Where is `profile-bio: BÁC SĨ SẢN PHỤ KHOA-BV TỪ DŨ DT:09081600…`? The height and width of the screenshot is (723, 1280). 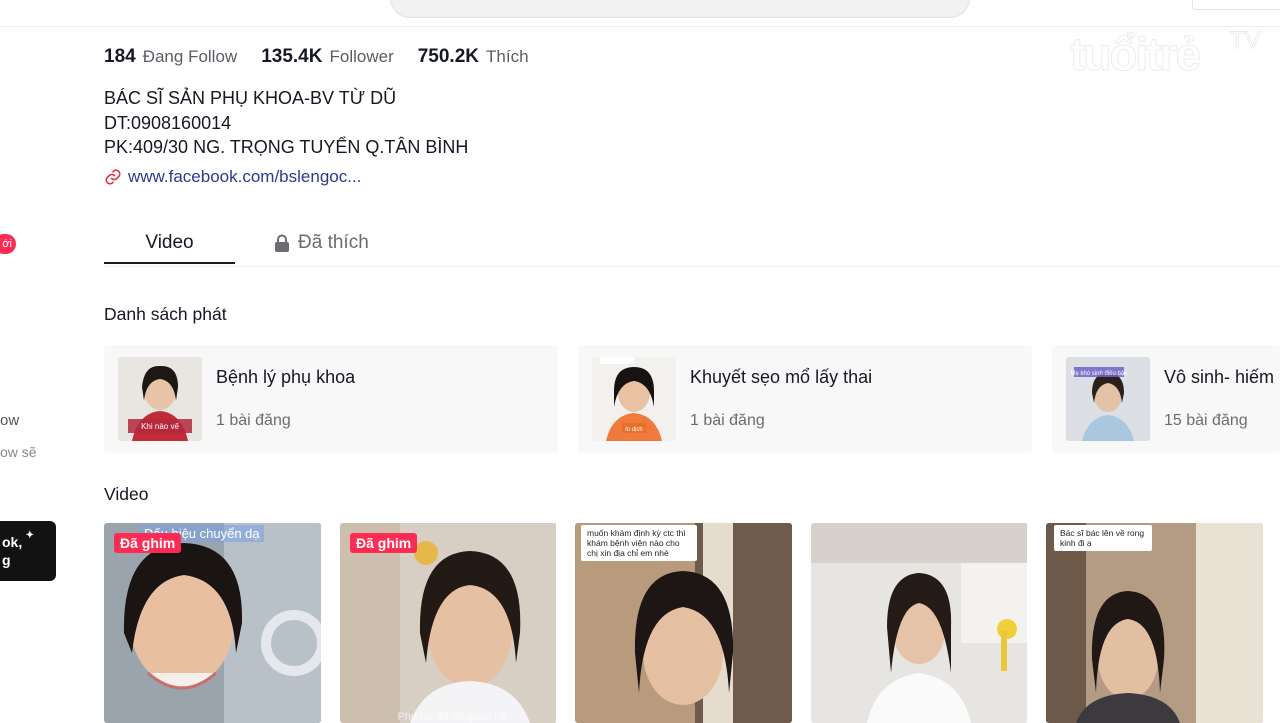
profile-bio: BÁC SĨ SẢN PHỤ KHOA-BV TỪ DŨ DT:09081600… is located at coordinates (286, 123).